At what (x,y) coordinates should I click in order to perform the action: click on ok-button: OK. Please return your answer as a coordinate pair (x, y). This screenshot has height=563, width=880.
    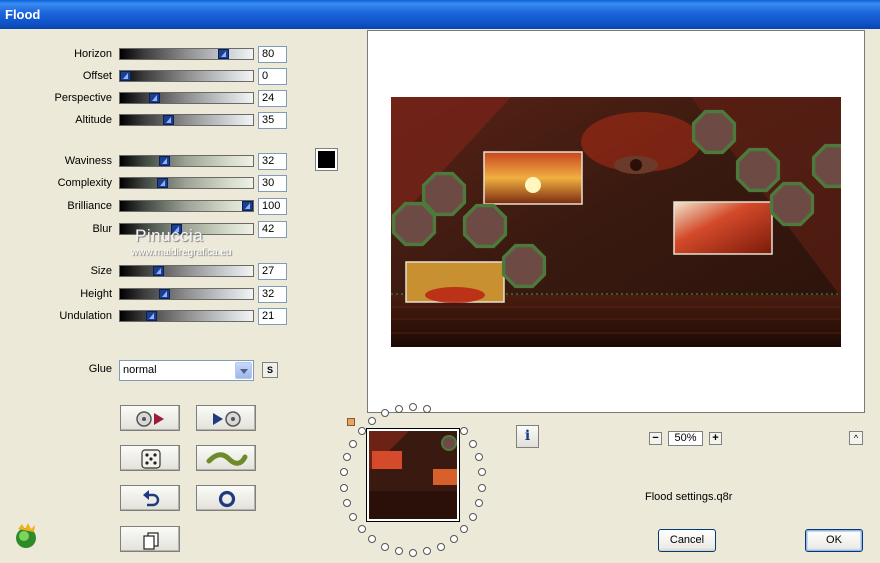
    Looking at the image, I should click on (834, 540).